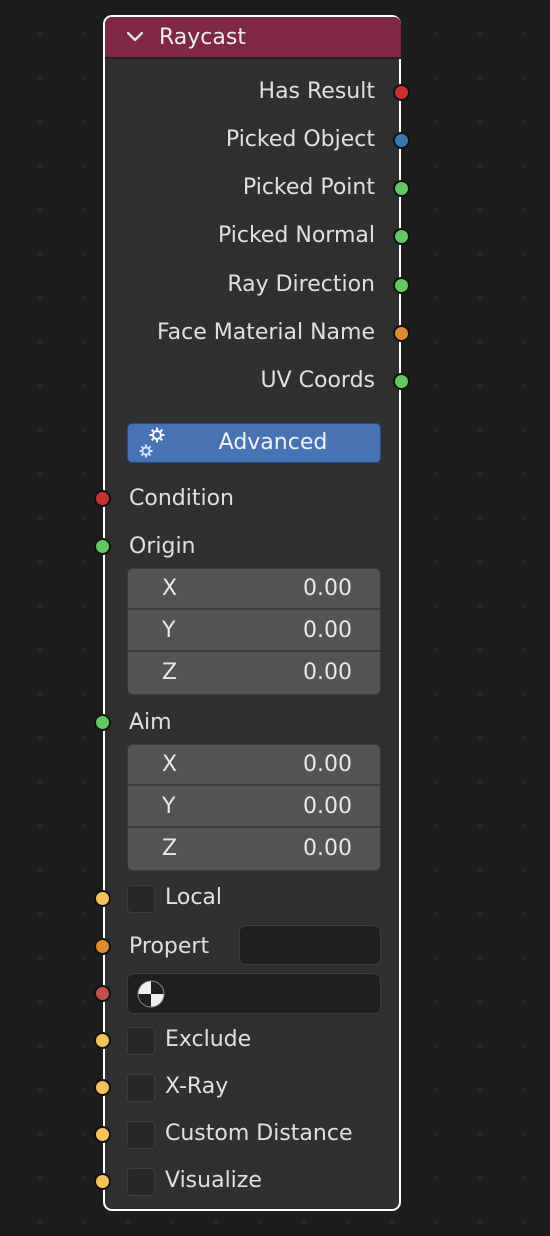  What do you see at coordinates (151, 994) in the screenshot?
I see `material-ball-icon` at bounding box center [151, 994].